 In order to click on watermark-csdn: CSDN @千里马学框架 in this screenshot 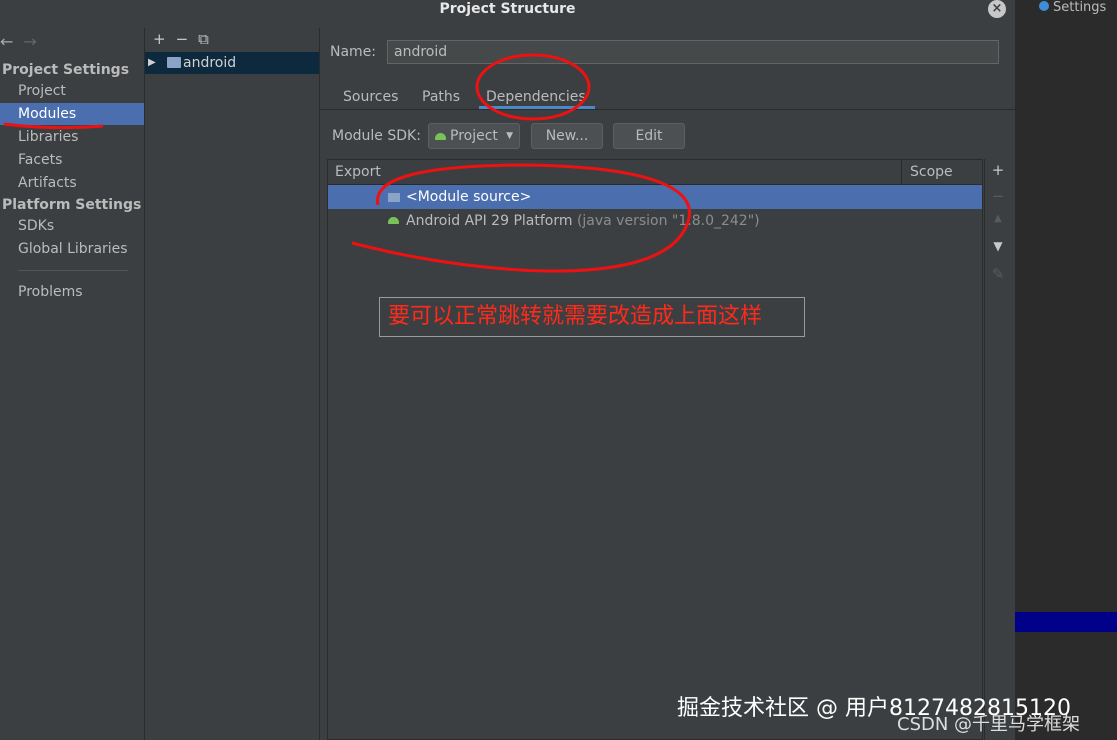, I will do `click(989, 724)`.